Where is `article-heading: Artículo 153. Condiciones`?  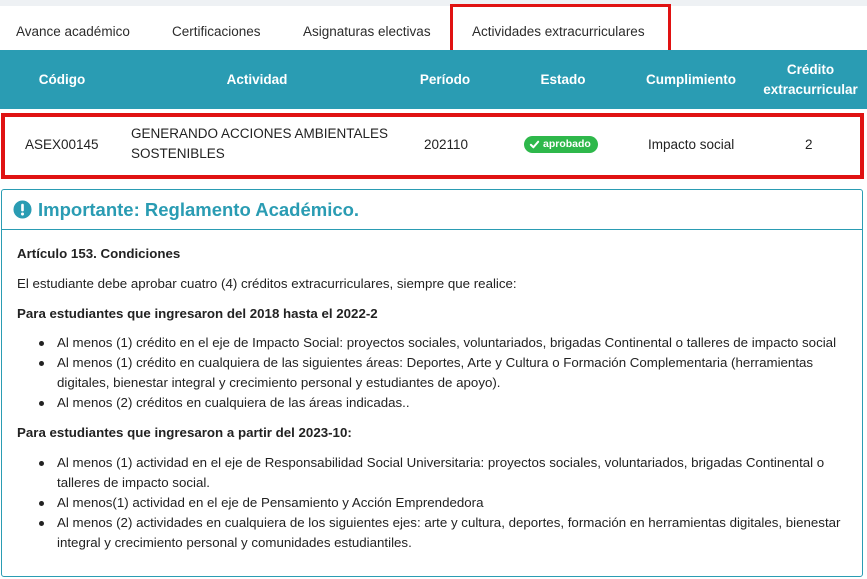 article-heading: Artículo 153. Condiciones is located at coordinates (99, 253).